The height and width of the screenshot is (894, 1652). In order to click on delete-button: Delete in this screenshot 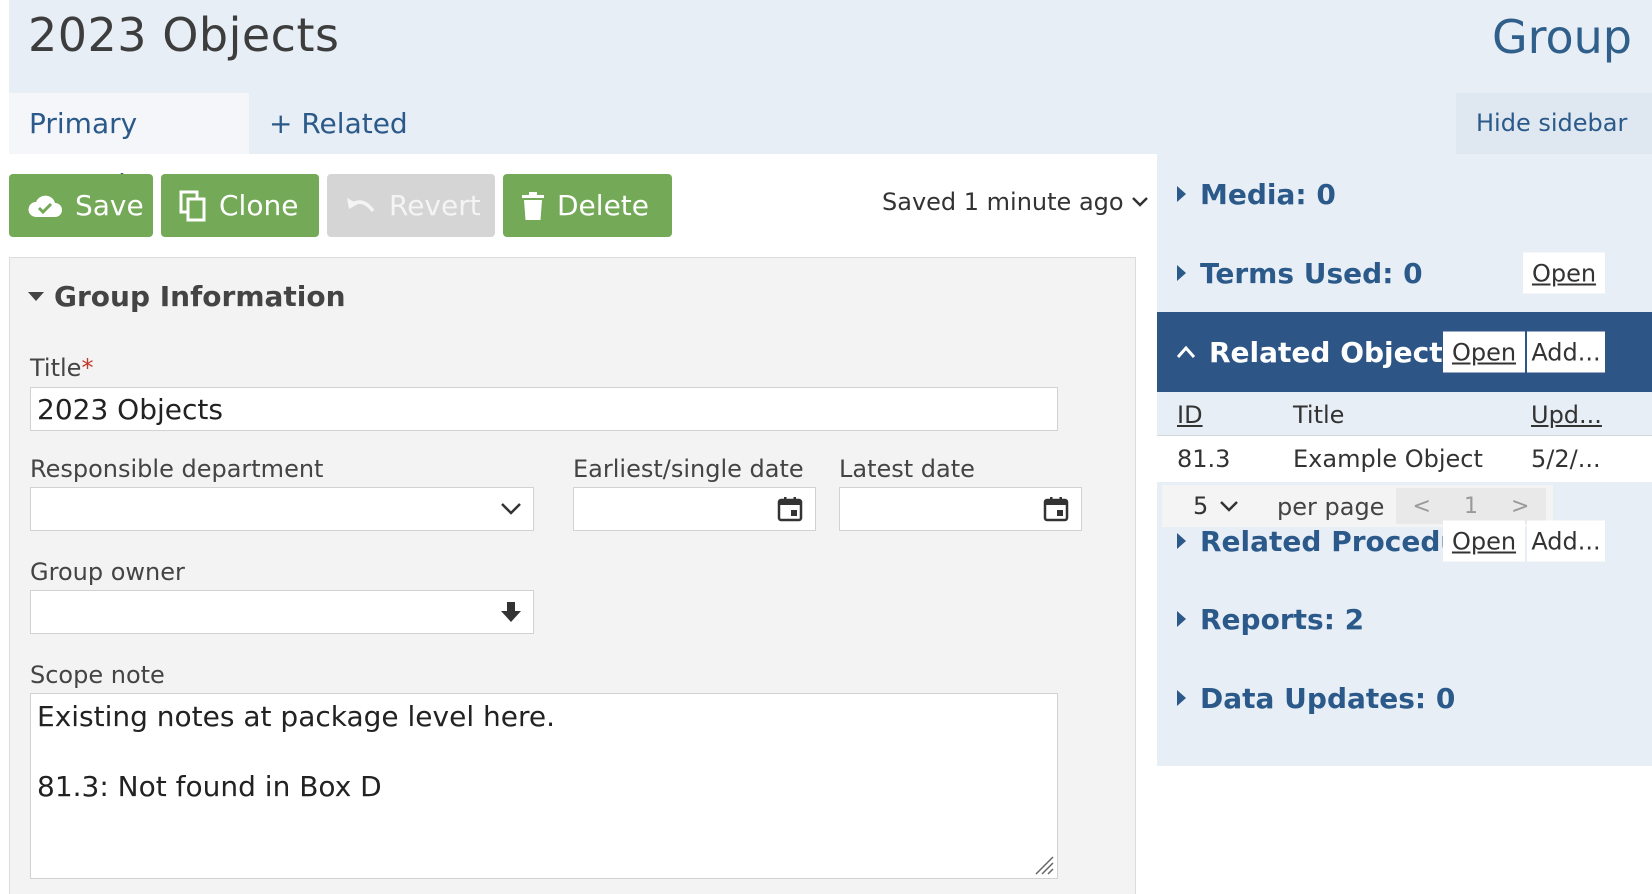, I will do `click(587, 205)`.